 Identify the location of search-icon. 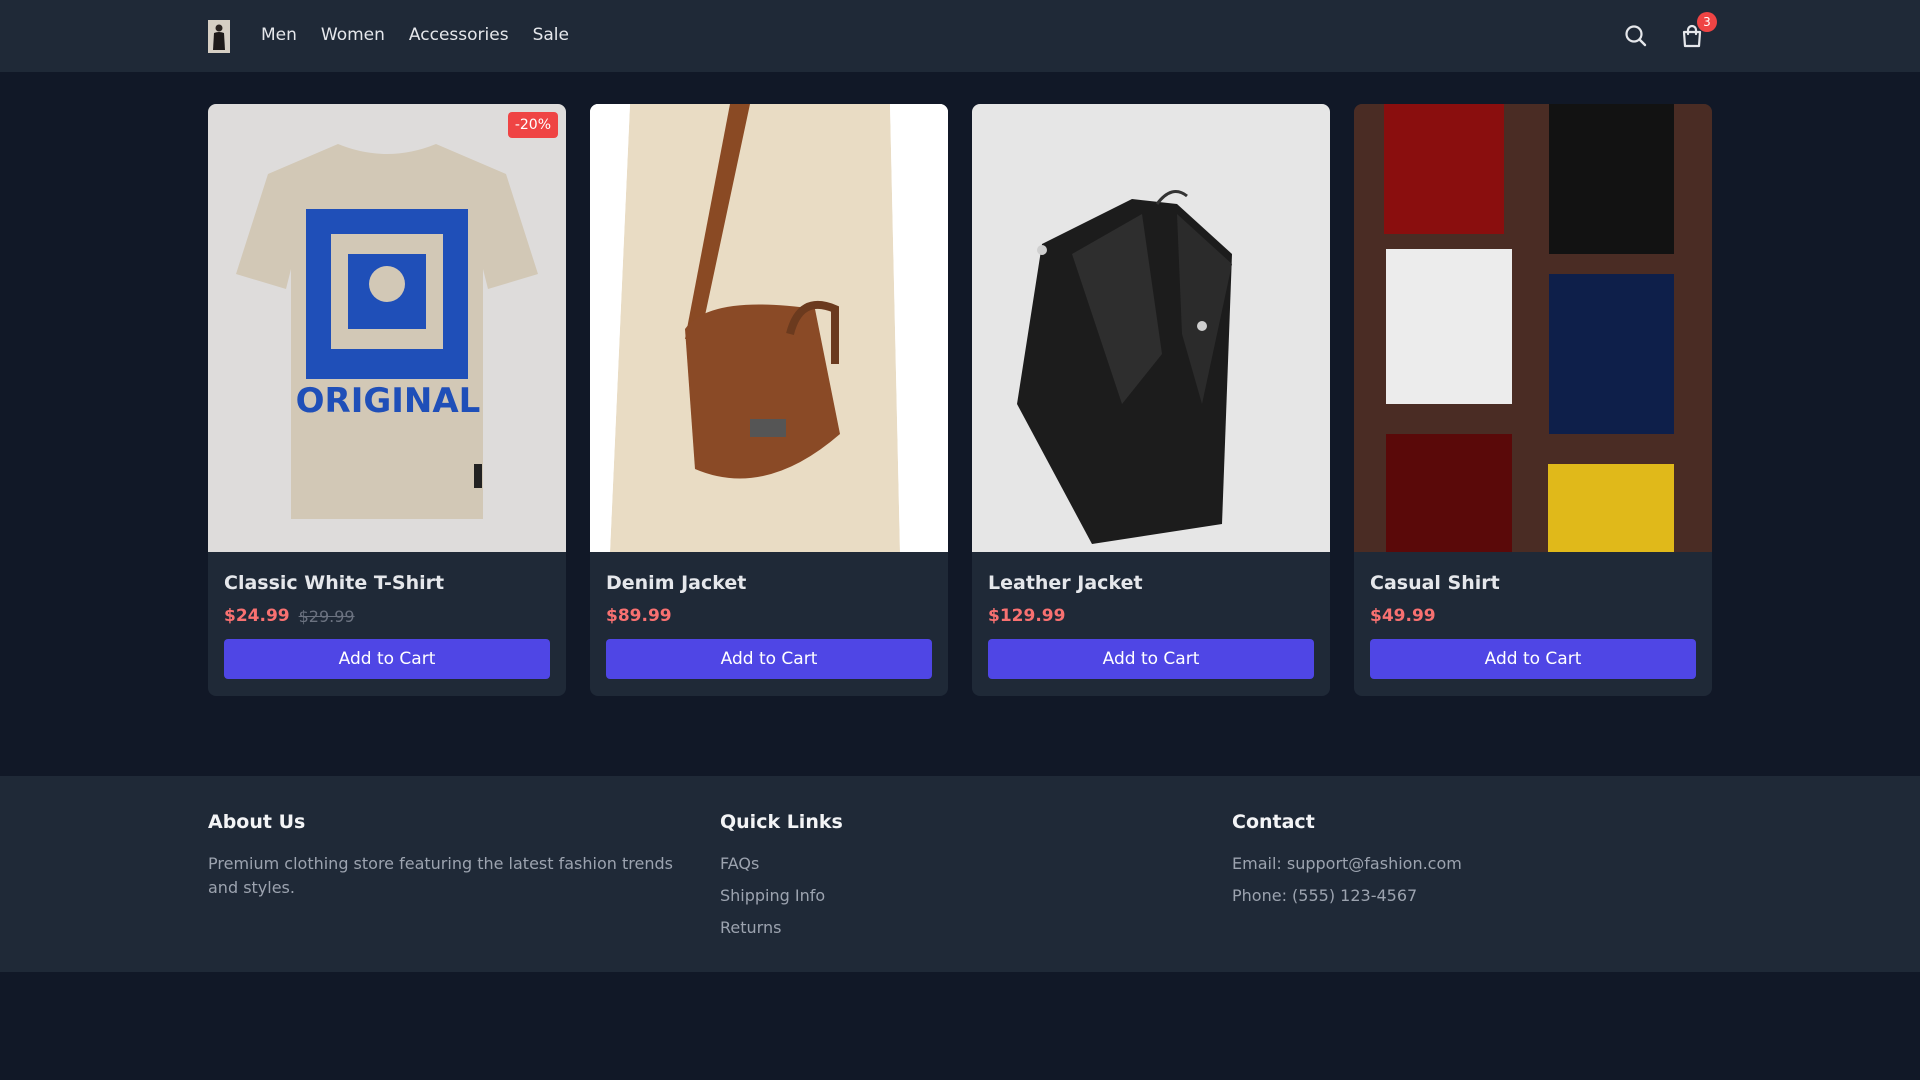
(1636, 36).